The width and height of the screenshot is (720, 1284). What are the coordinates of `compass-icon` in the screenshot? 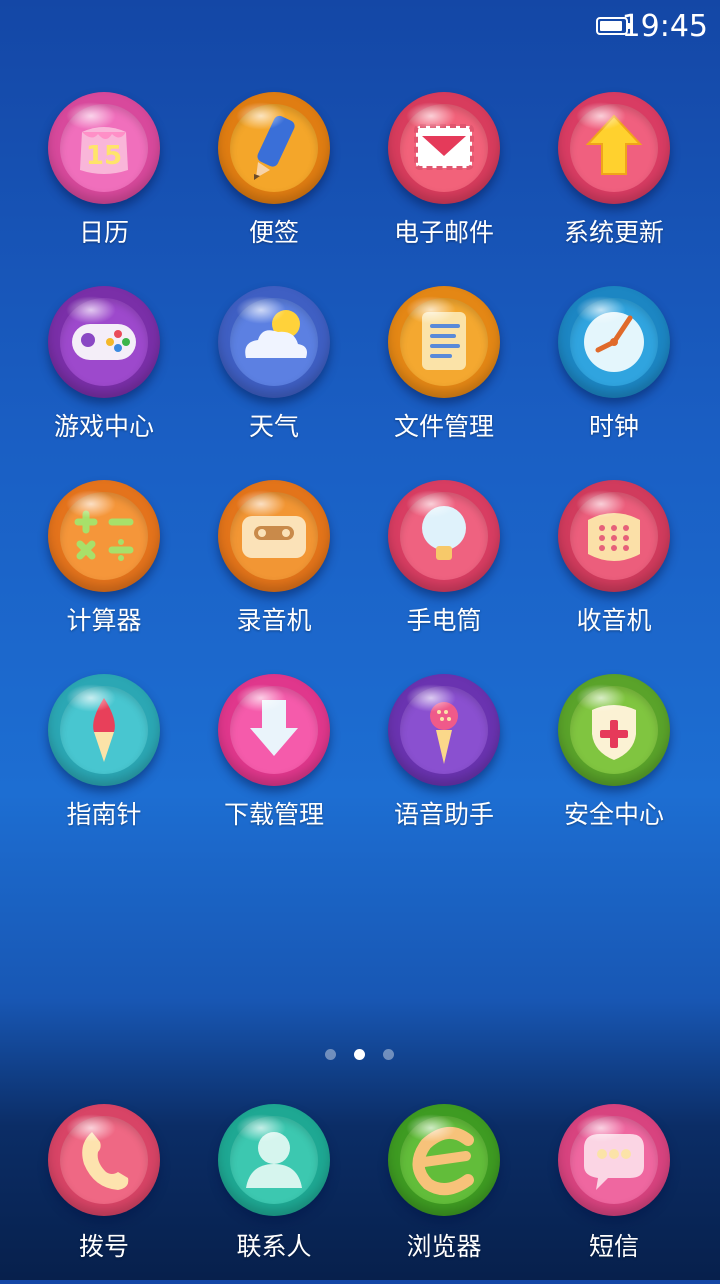 It's located at (104, 730).